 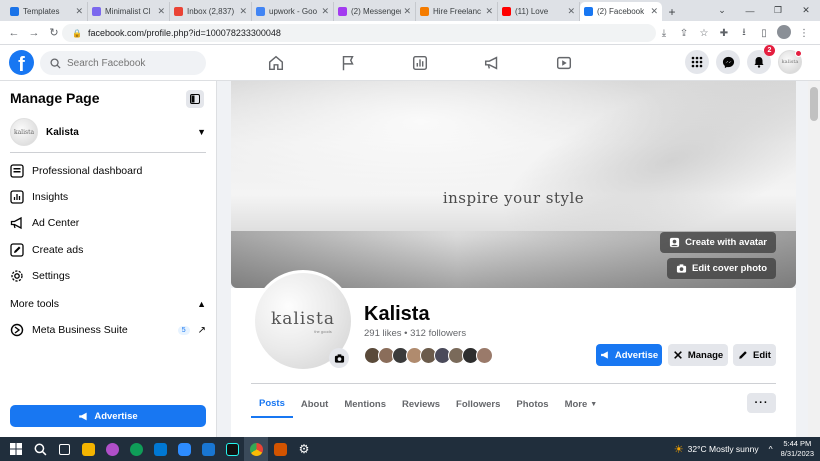 I want to click on favicon-icon, so click(x=14, y=11).